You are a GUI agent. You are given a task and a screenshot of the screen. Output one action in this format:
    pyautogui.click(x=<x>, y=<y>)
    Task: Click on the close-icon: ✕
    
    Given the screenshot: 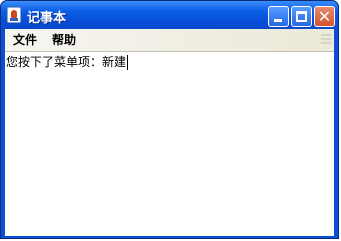 What is the action you would take?
    pyautogui.click(x=324, y=16)
    